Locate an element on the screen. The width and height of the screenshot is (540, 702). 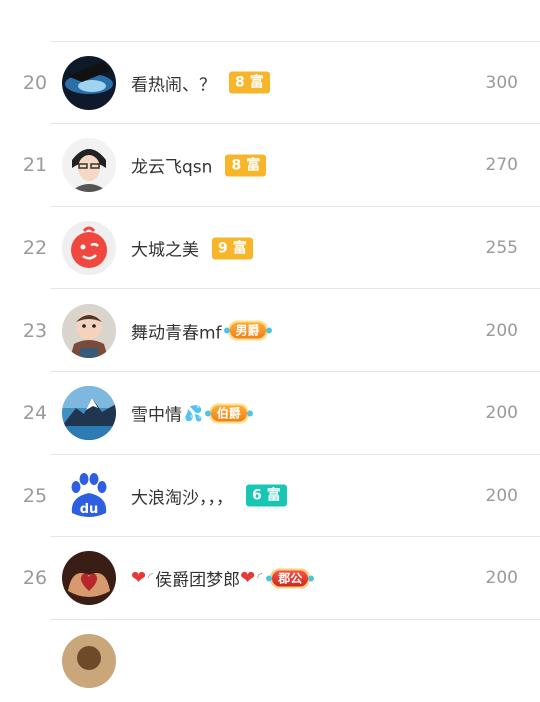
list-item: 20 看热闹、？ 8 富 300 is located at coordinates (270, 83).